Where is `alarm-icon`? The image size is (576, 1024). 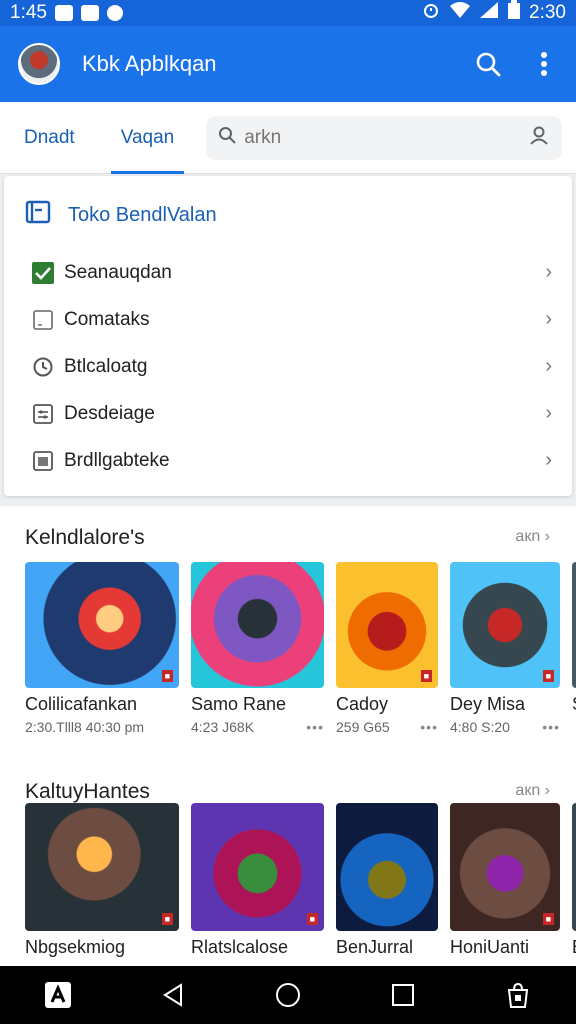
alarm-icon is located at coordinates (431, 13).